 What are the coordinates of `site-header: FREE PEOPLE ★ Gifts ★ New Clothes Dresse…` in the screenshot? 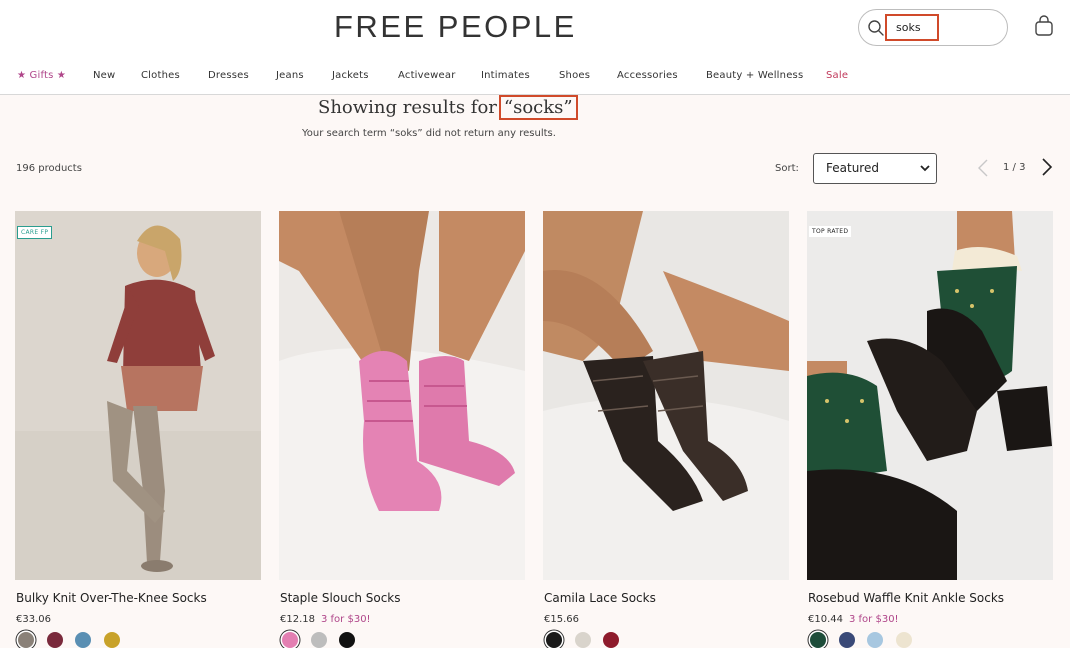 It's located at (535, 47).